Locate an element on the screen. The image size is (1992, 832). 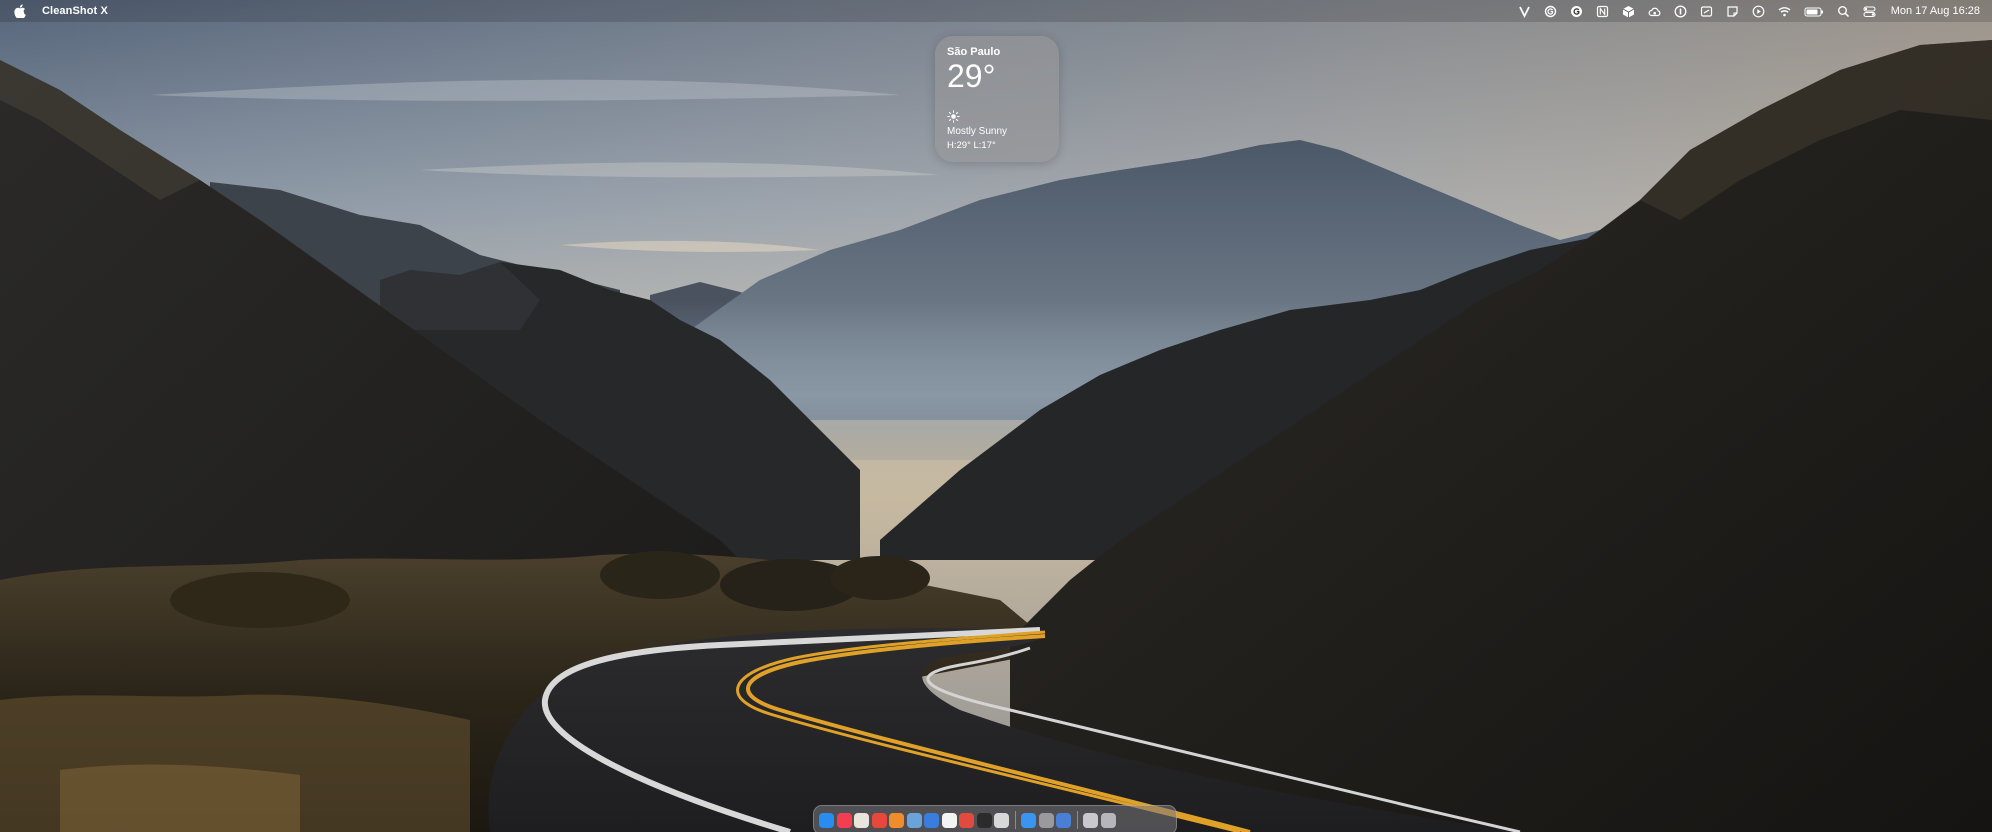
weather-city: São Paulo is located at coordinates (974, 52).